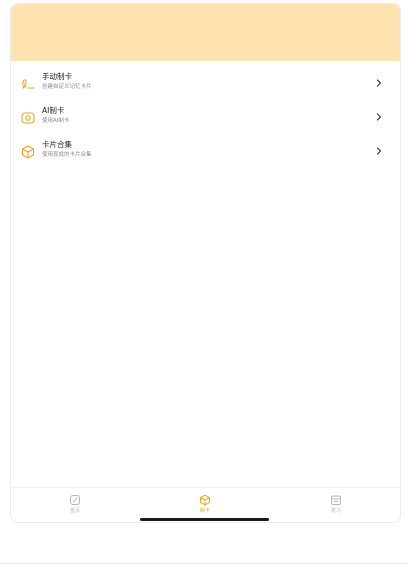  I want to click on menu-item-title: 卡片合集, so click(57, 144).